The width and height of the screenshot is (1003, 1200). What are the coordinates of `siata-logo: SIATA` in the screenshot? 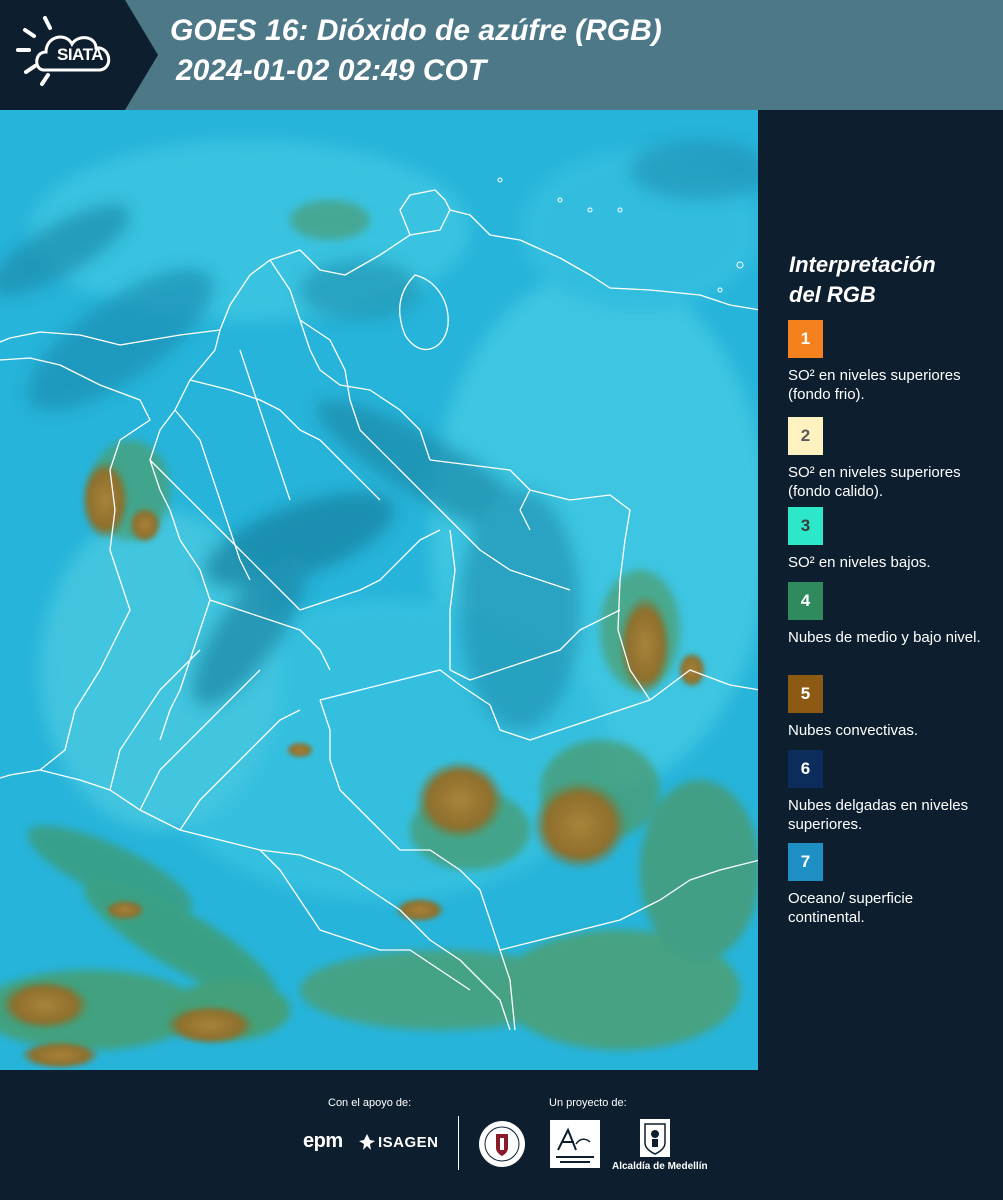 It's located at (80, 55).